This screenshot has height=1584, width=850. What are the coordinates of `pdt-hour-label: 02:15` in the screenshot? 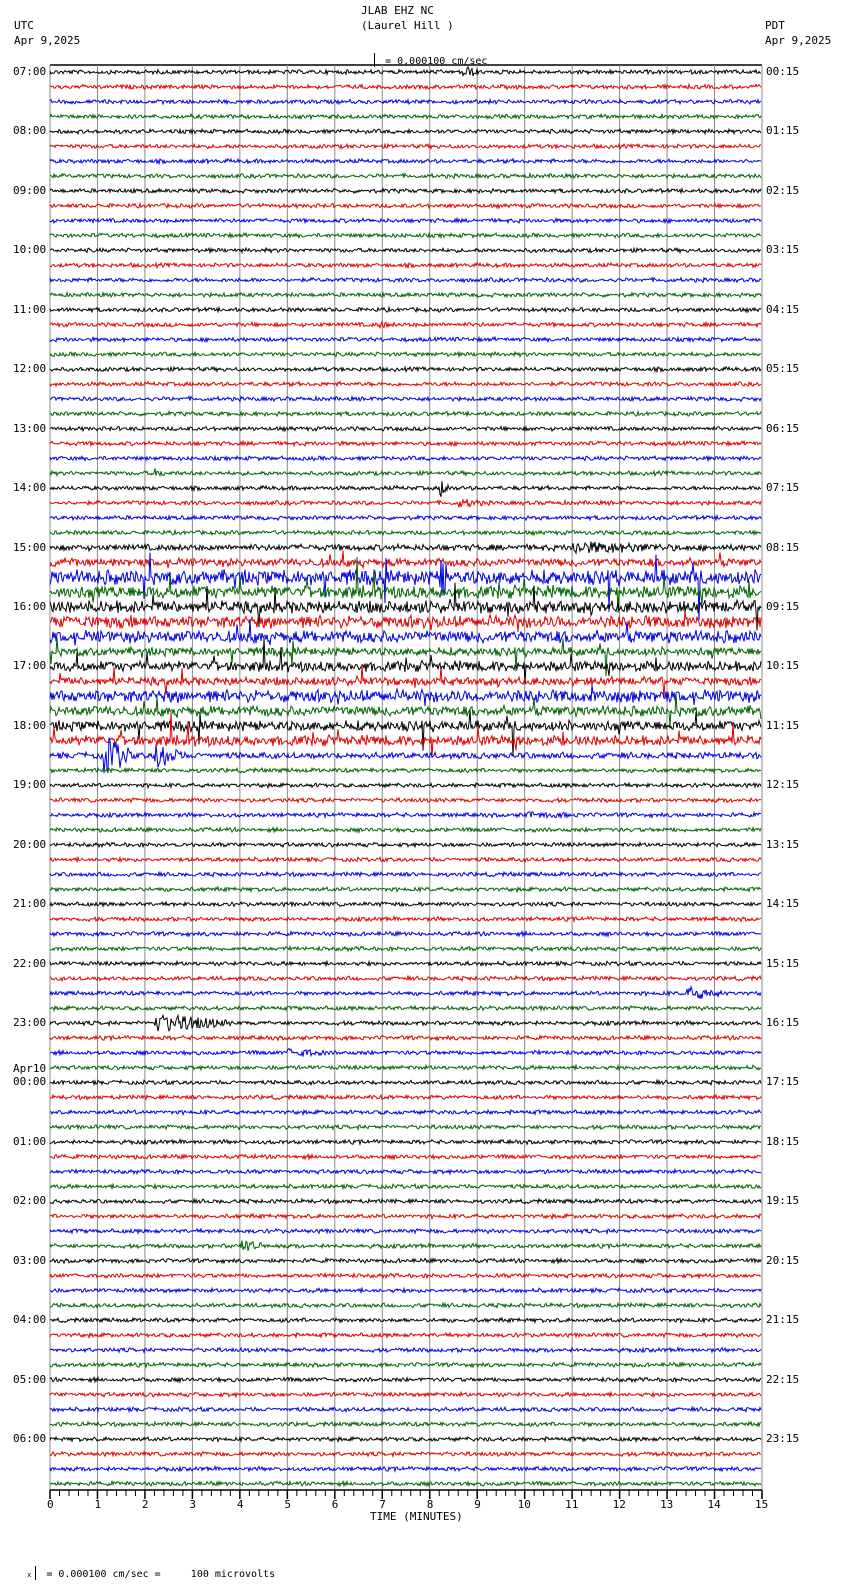 It's located at (783, 190).